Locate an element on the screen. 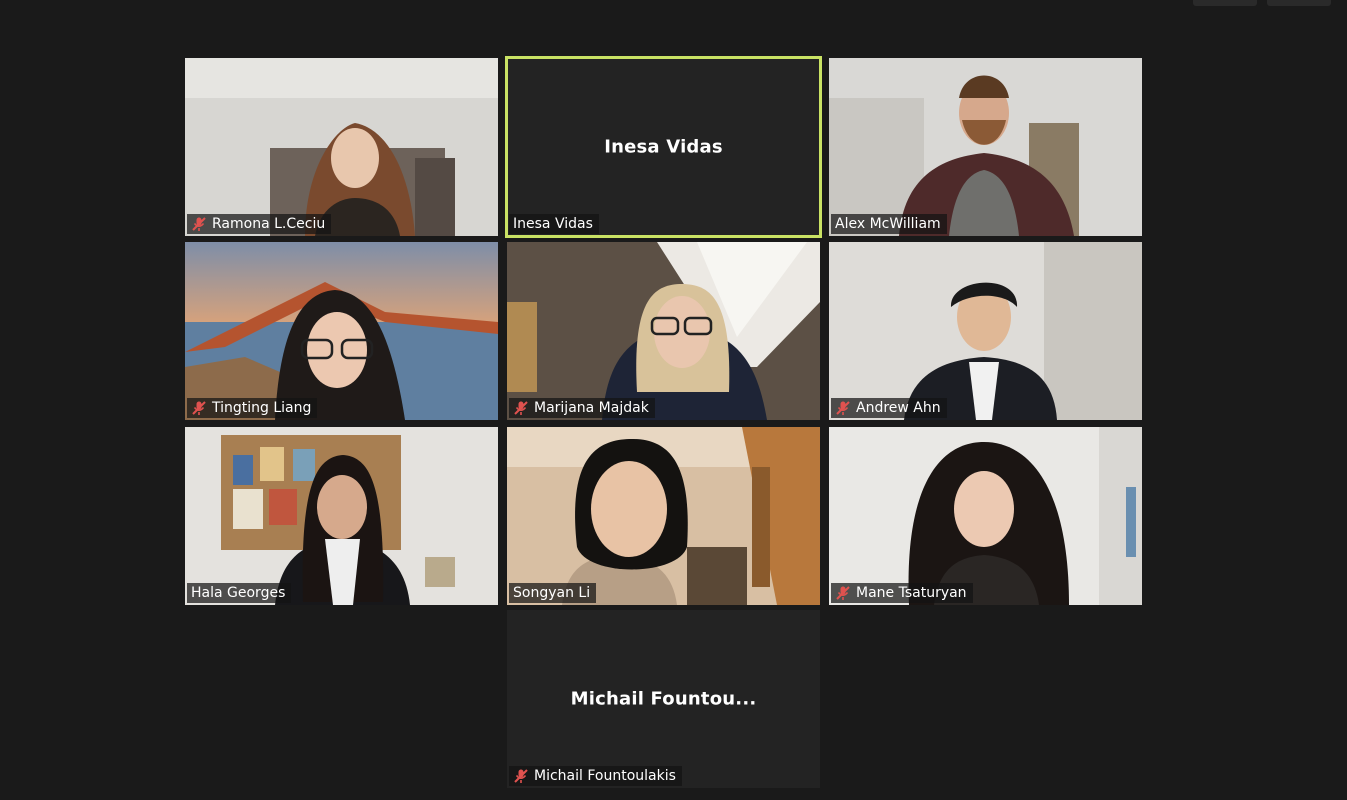 The width and height of the screenshot is (1347, 800). participant-name-tag: Tingting Liang is located at coordinates (252, 408).